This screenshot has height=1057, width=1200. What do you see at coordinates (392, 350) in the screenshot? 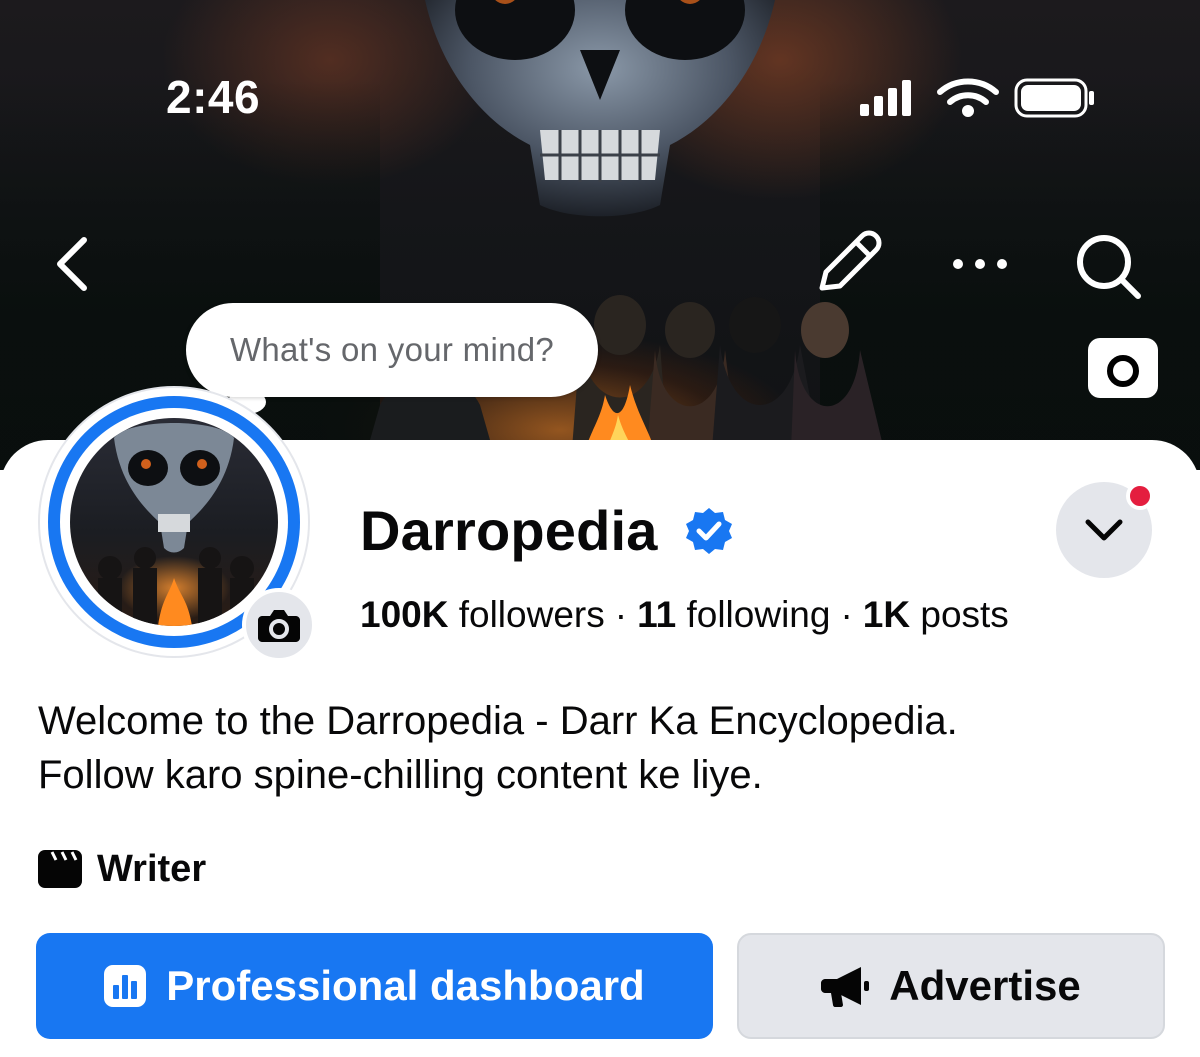
I see `whats-on-your-mind-bubble: What's on your mind?` at bounding box center [392, 350].